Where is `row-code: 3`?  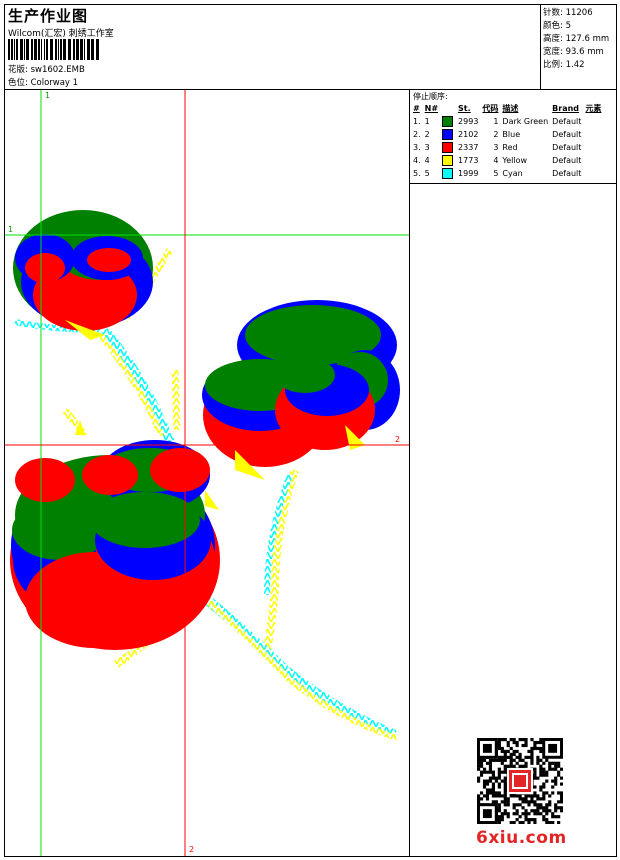
row-code: 3 is located at coordinates (496, 147).